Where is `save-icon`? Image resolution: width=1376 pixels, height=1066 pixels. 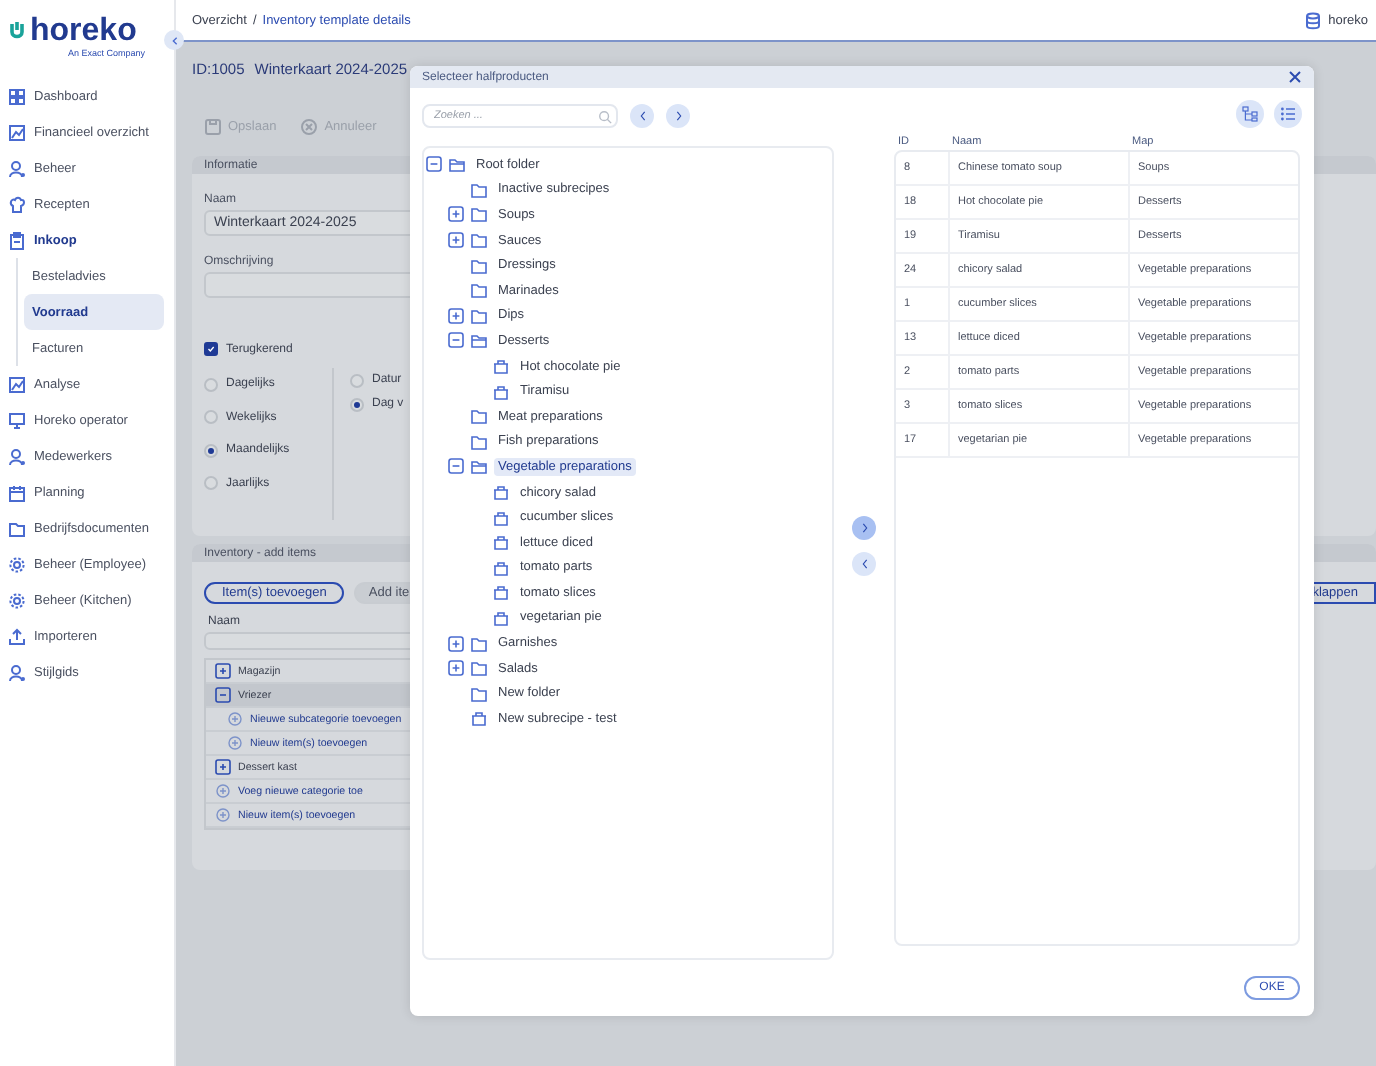
save-icon is located at coordinates (213, 126).